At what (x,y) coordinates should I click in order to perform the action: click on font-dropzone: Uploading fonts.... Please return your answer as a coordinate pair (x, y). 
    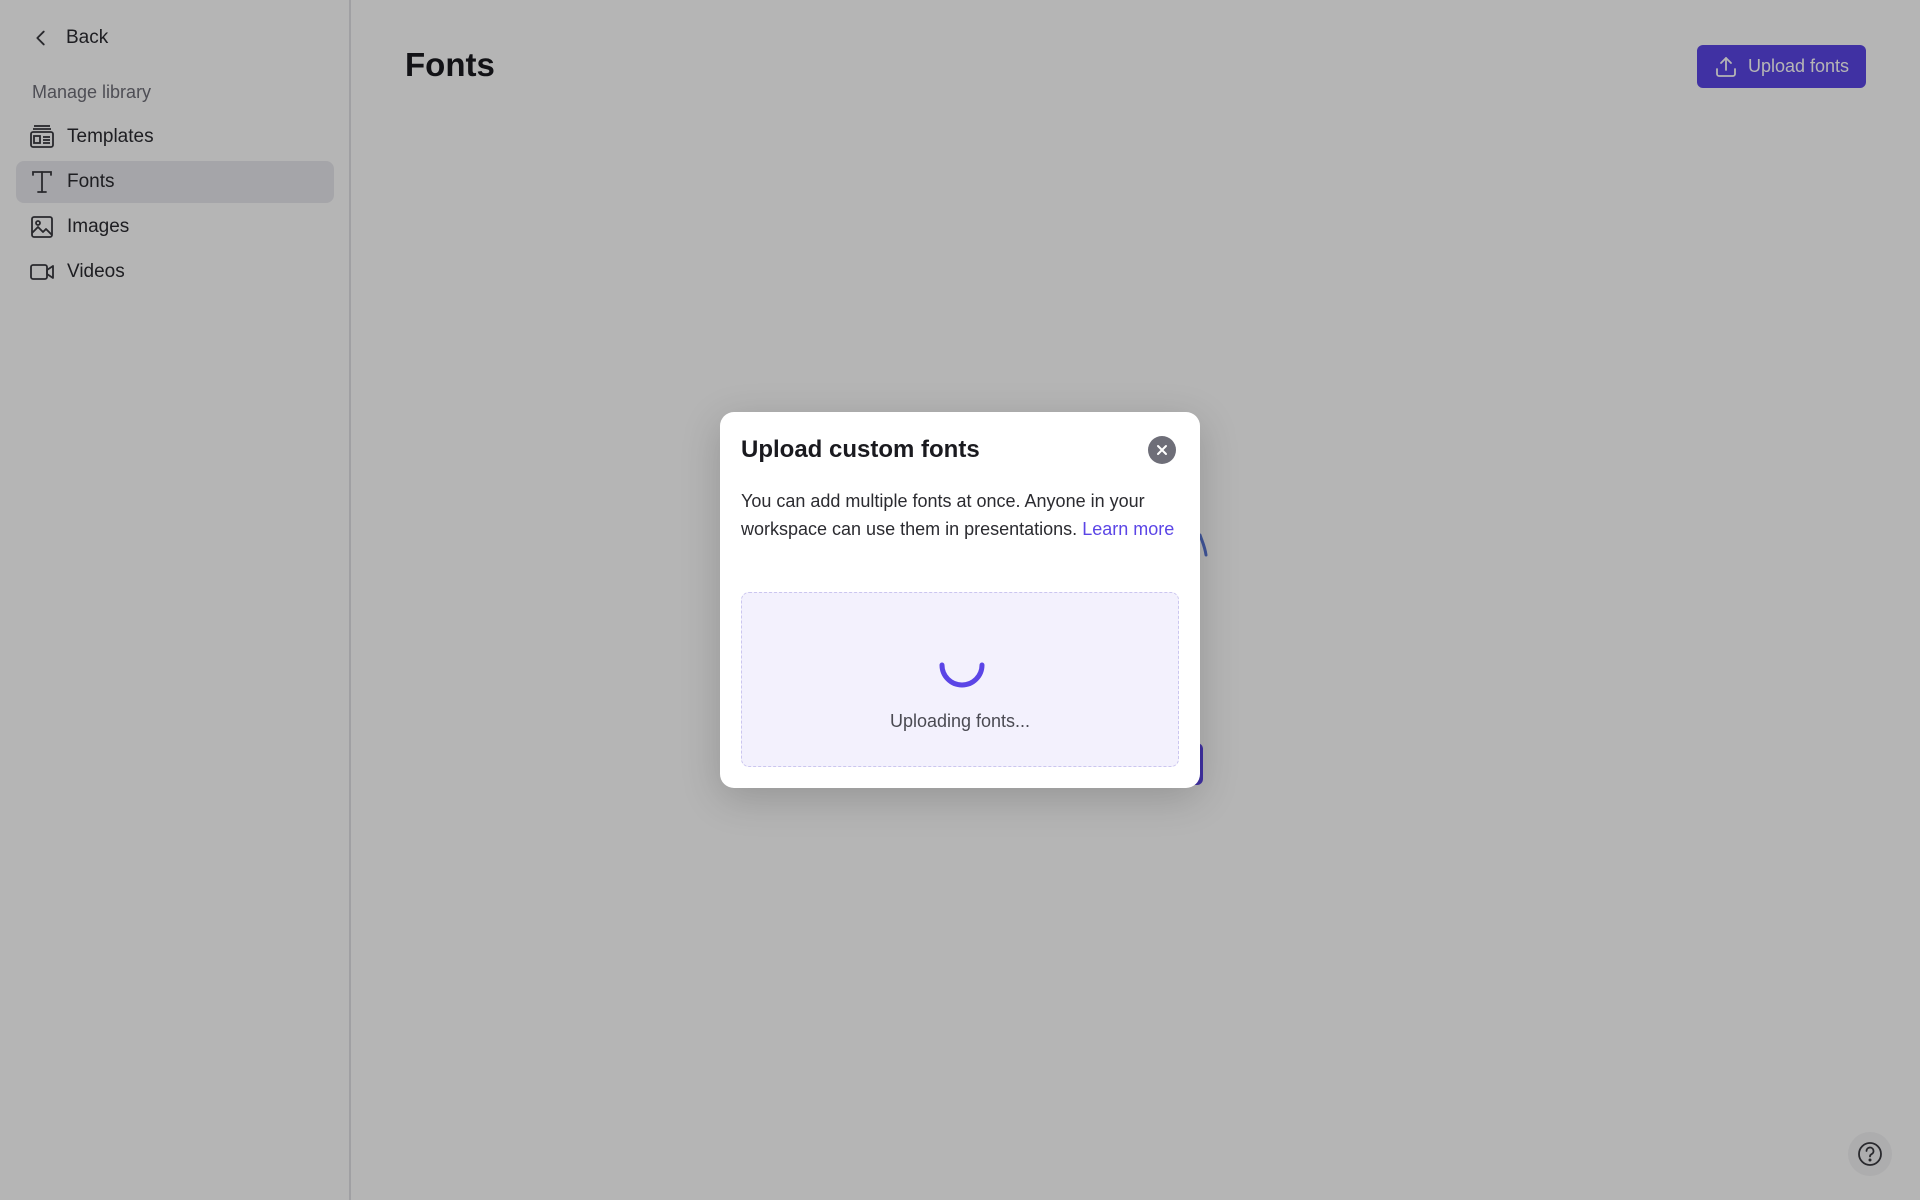
    Looking at the image, I should click on (960, 679).